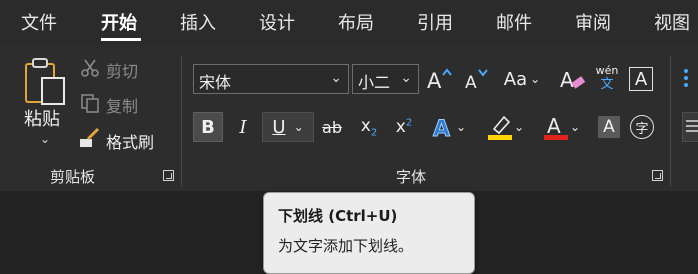  I want to click on shrink-font-button: A, so click(476, 79).